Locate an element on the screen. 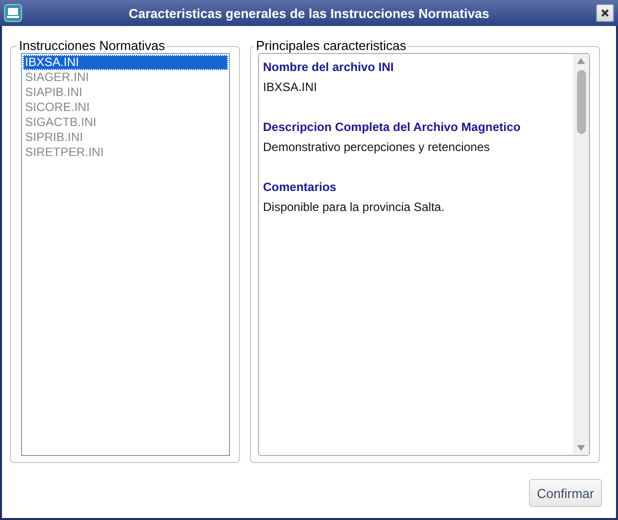  up-arrow-icon is located at coordinates (581, 61).